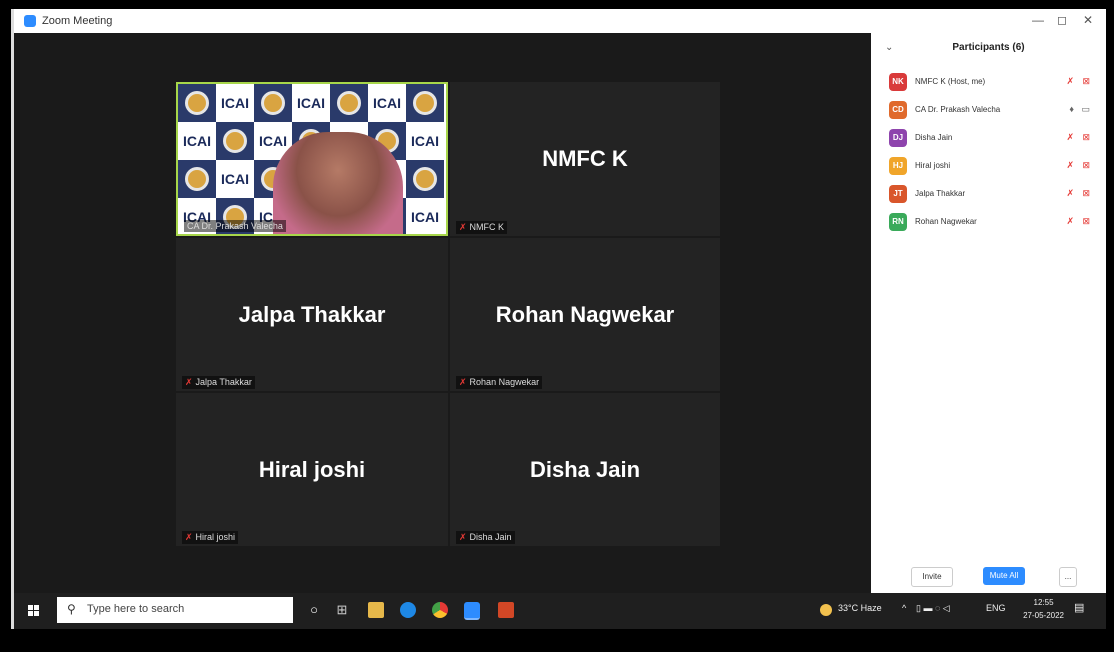 Image resolution: width=1114 pixels, height=652 pixels. What do you see at coordinates (898, 110) in the screenshot?
I see `avatar: CD` at bounding box center [898, 110].